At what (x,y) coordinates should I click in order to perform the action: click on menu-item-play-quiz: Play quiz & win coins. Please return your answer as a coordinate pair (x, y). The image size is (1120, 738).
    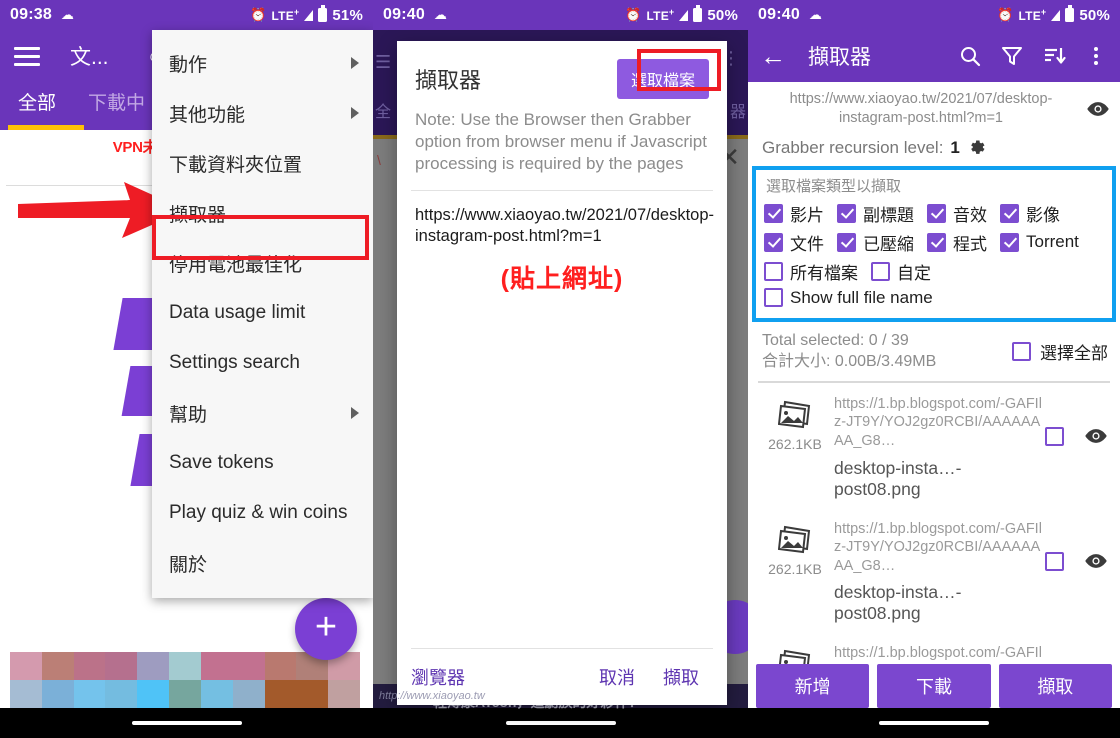
    Looking at the image, I should click on (262, 513).